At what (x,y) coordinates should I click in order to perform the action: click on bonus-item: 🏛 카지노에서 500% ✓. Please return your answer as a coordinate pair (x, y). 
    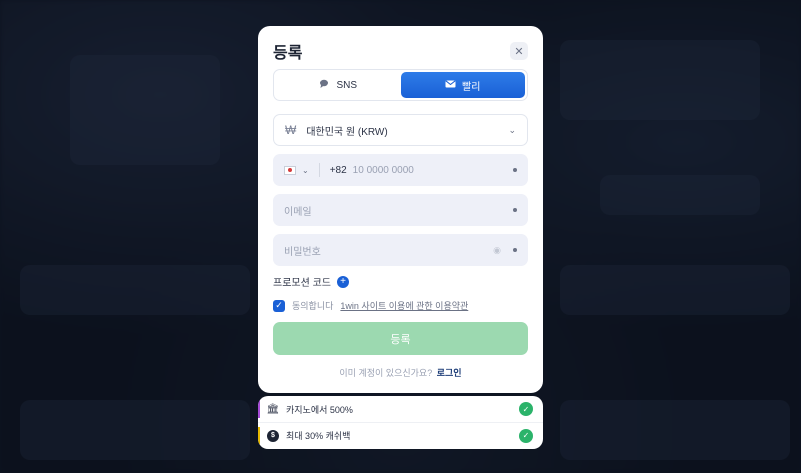
    Looking at the image, I should click on (400, 409).